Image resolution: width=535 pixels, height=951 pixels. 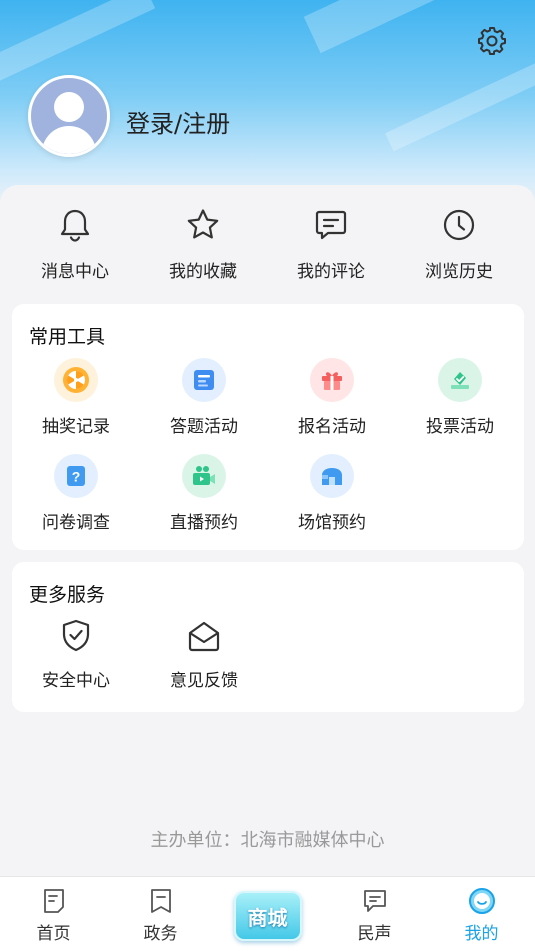 What do you see at coordinates (203, 244) in the screenshot?
I see `quick-item-favorites: 我的收藏` at bounding box center [203, 244].